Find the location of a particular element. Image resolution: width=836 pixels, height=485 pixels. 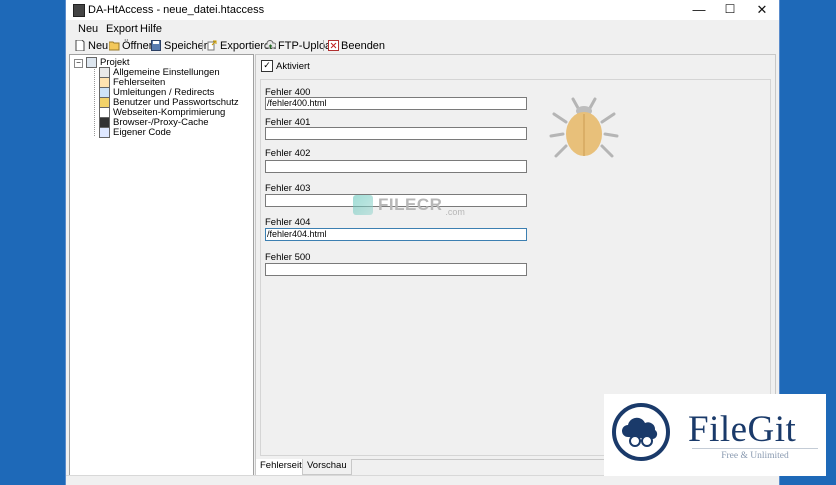

fehler-404-label: Fehler 404 is located at coordinates (288, 222).